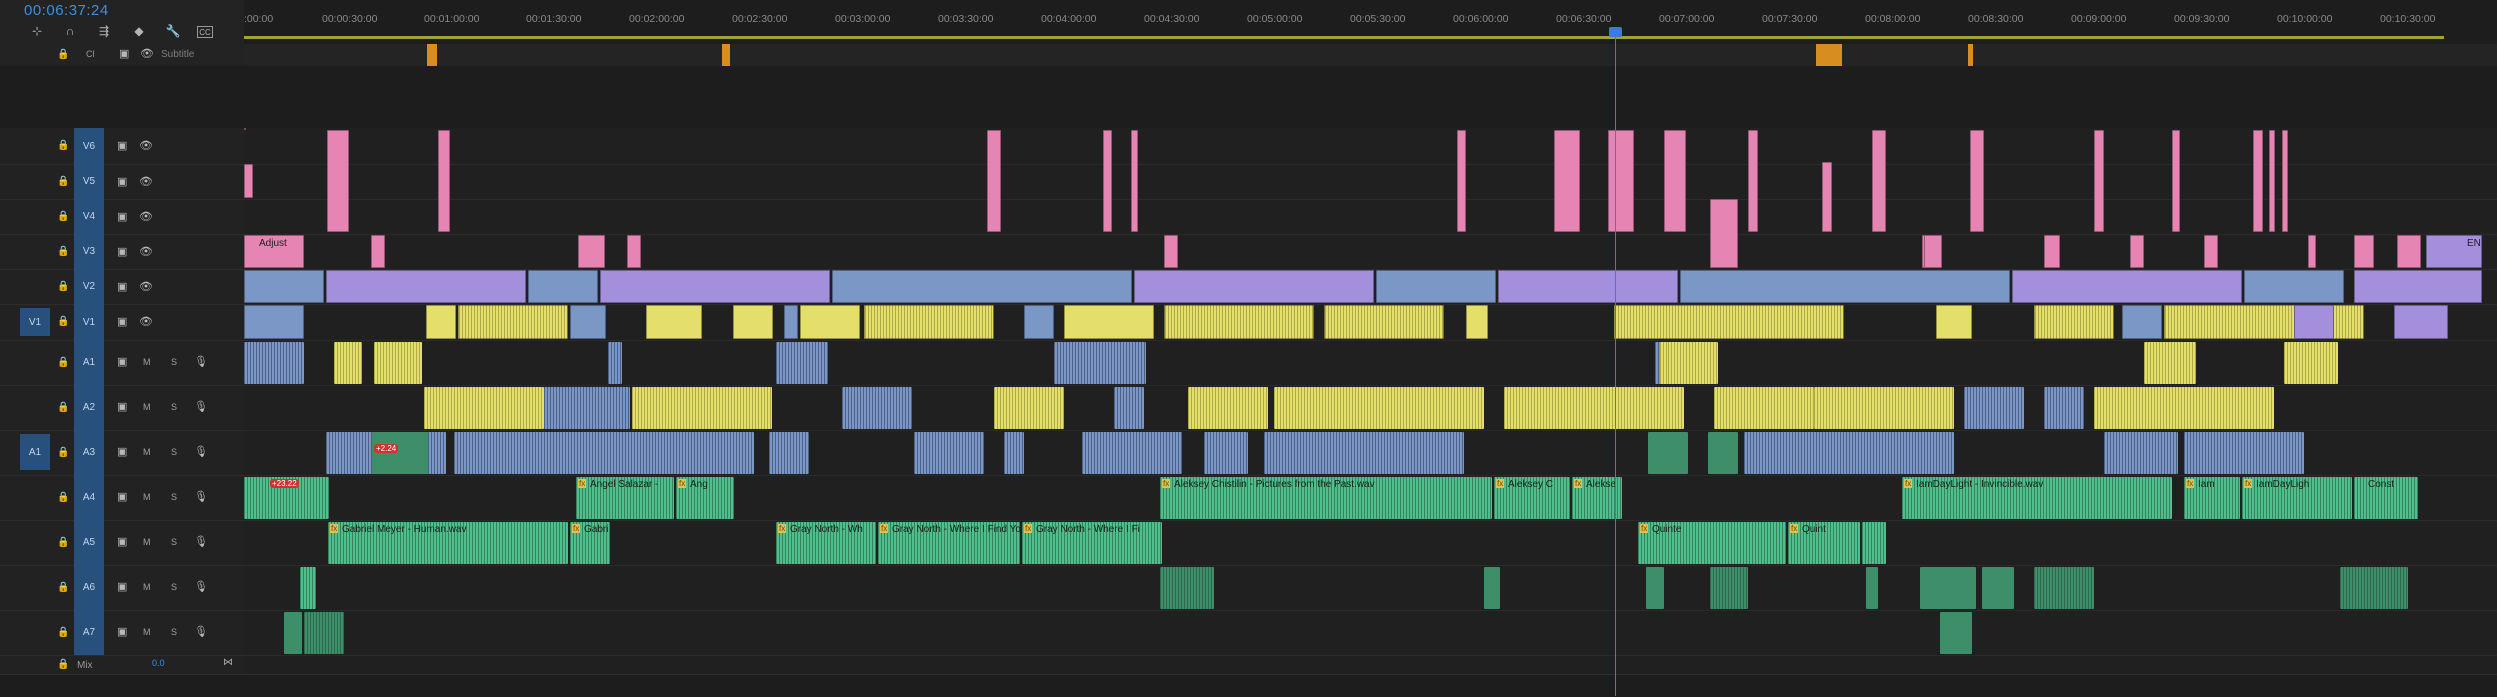  What do you see at coordinates (173, 31) in the screenshot?
I see `wrench-icon: 🔧` at bounding box center [173, 31].